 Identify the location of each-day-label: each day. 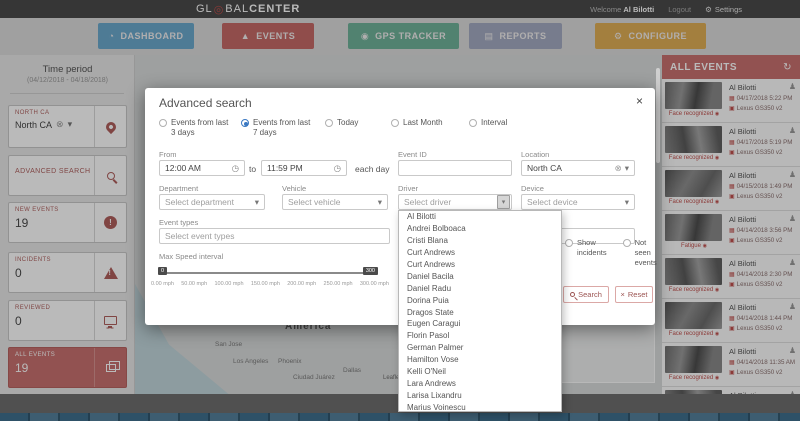
(372, 169).